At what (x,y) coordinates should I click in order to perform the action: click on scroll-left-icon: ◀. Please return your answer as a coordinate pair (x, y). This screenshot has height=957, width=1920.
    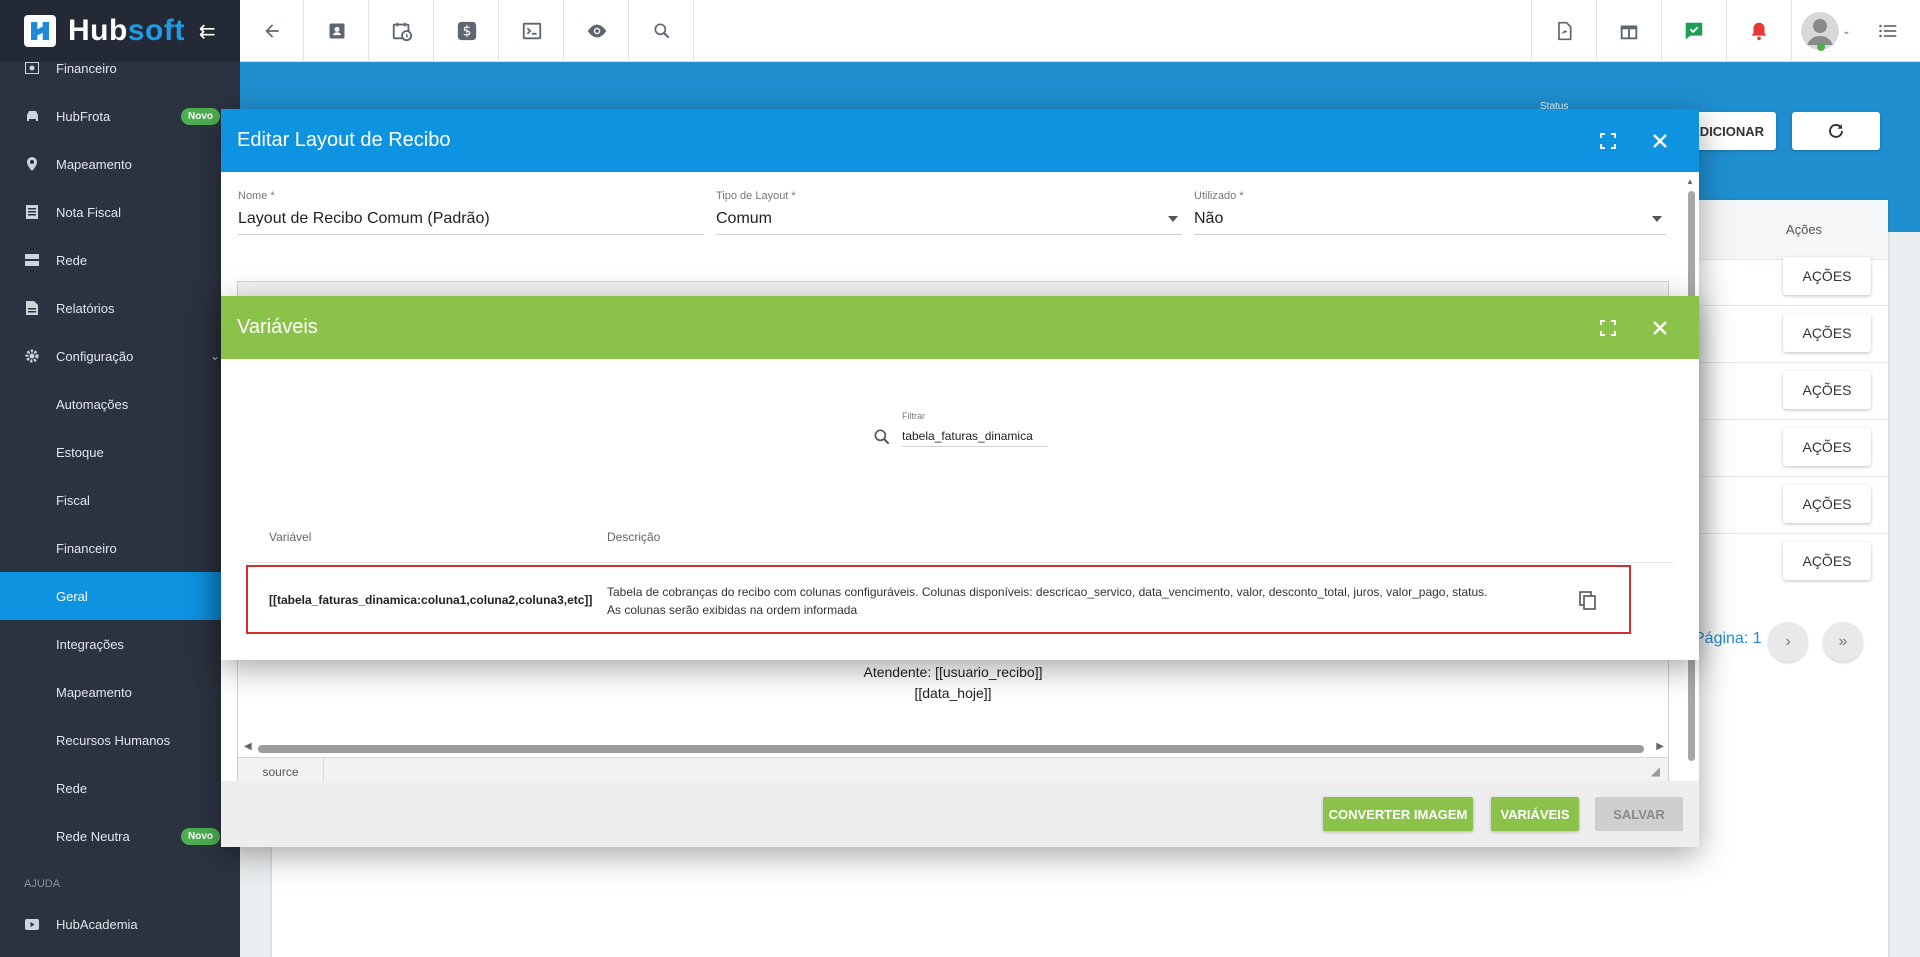
    Looking at the image, I should click on (248, 746).